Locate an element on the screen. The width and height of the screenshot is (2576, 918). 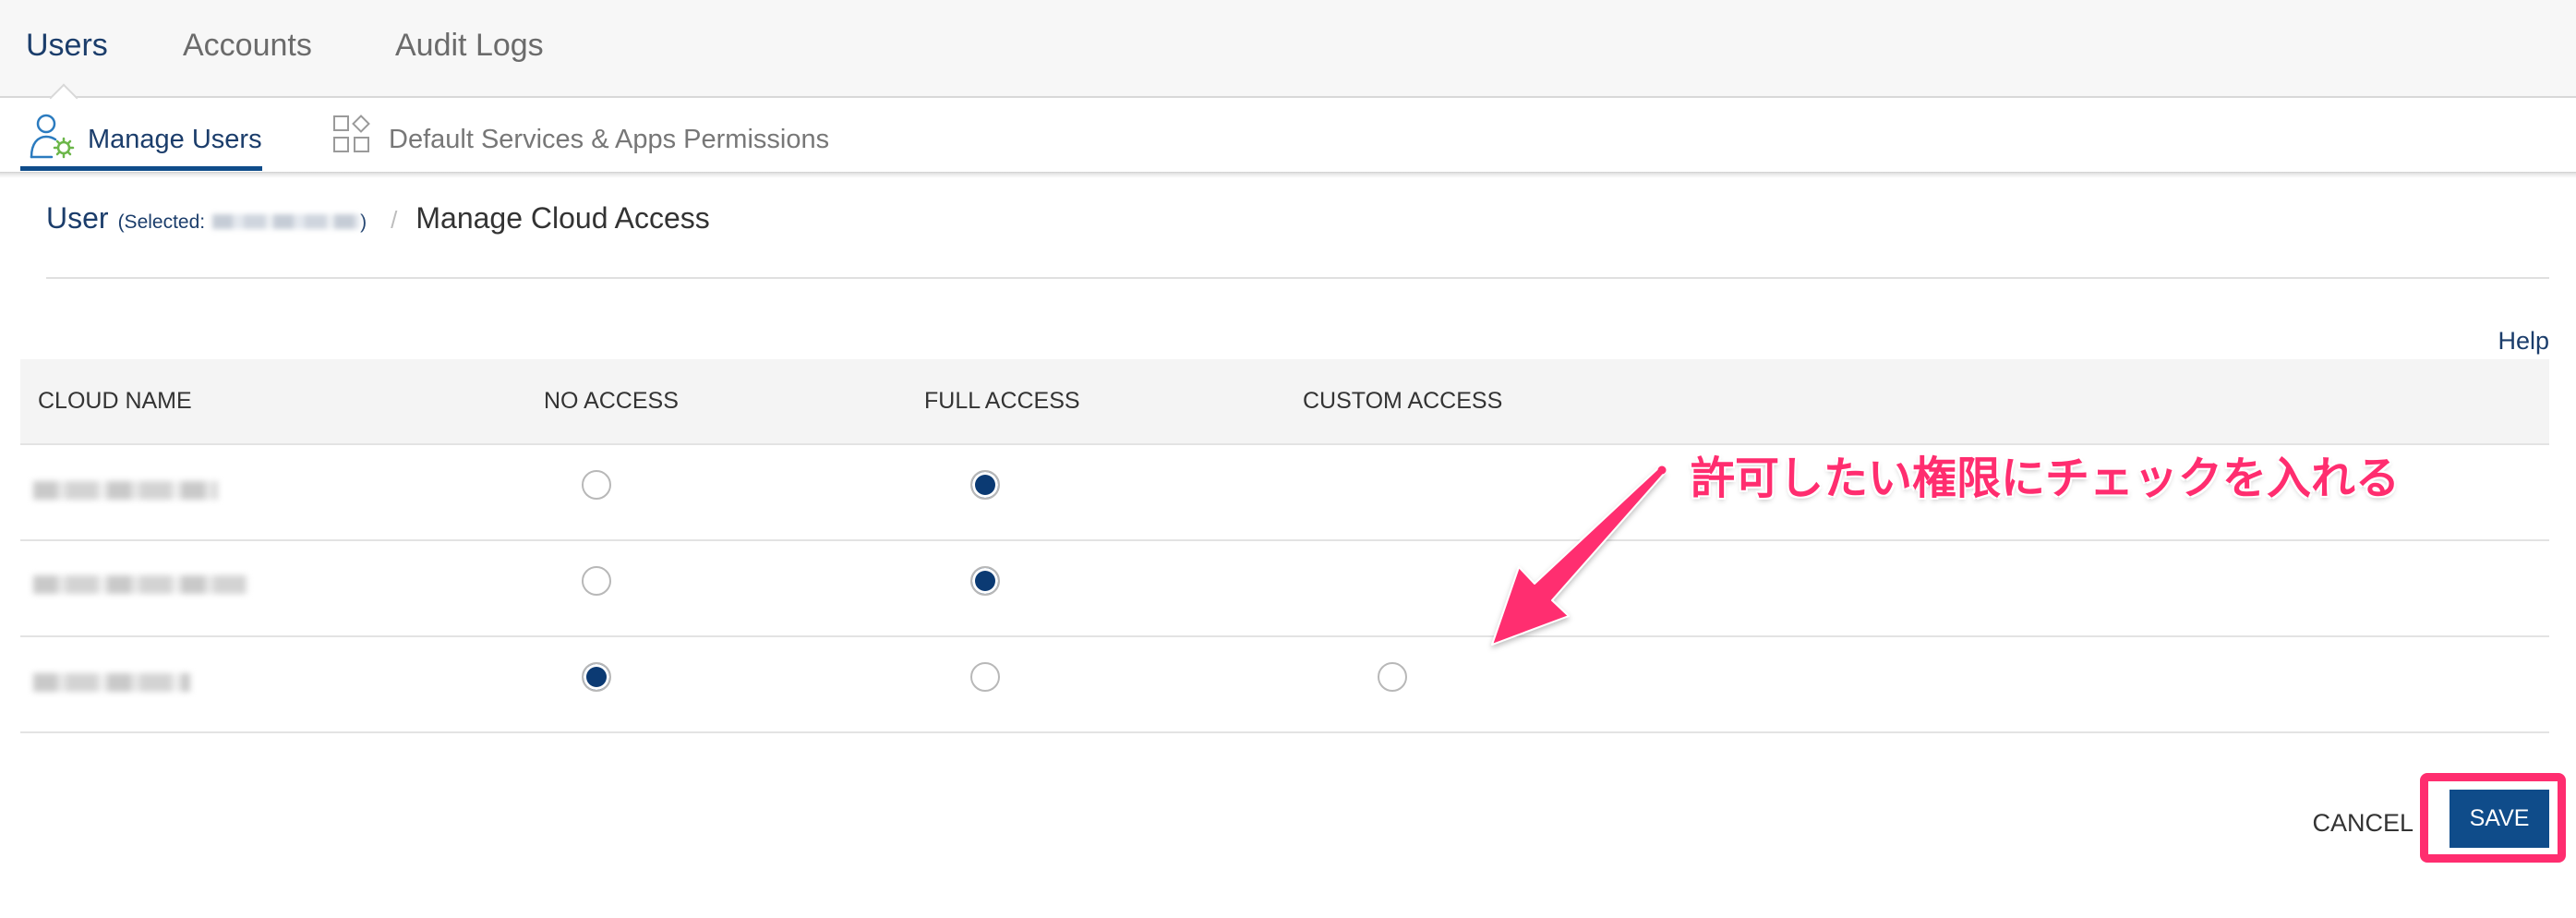
column-header-cloud-name: CLOUD NAME is located at coordinates (115, 401).